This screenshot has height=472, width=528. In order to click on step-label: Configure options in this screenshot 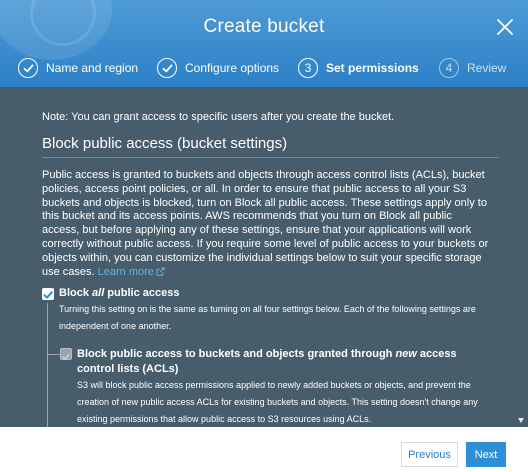, I will do `click(232, 68)`.